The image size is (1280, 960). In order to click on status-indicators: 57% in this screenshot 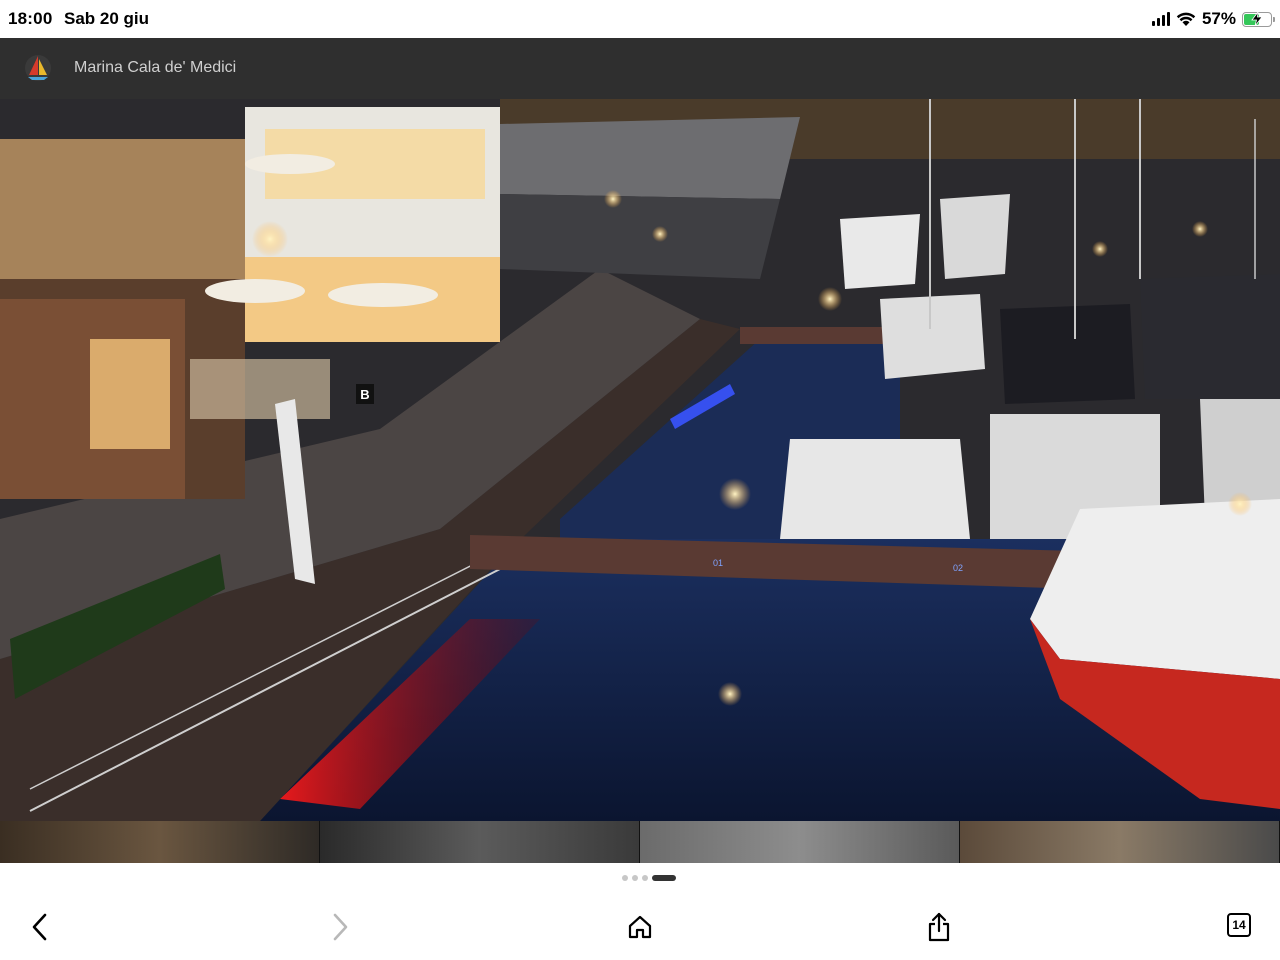, I will do `click(1213, 19)`.